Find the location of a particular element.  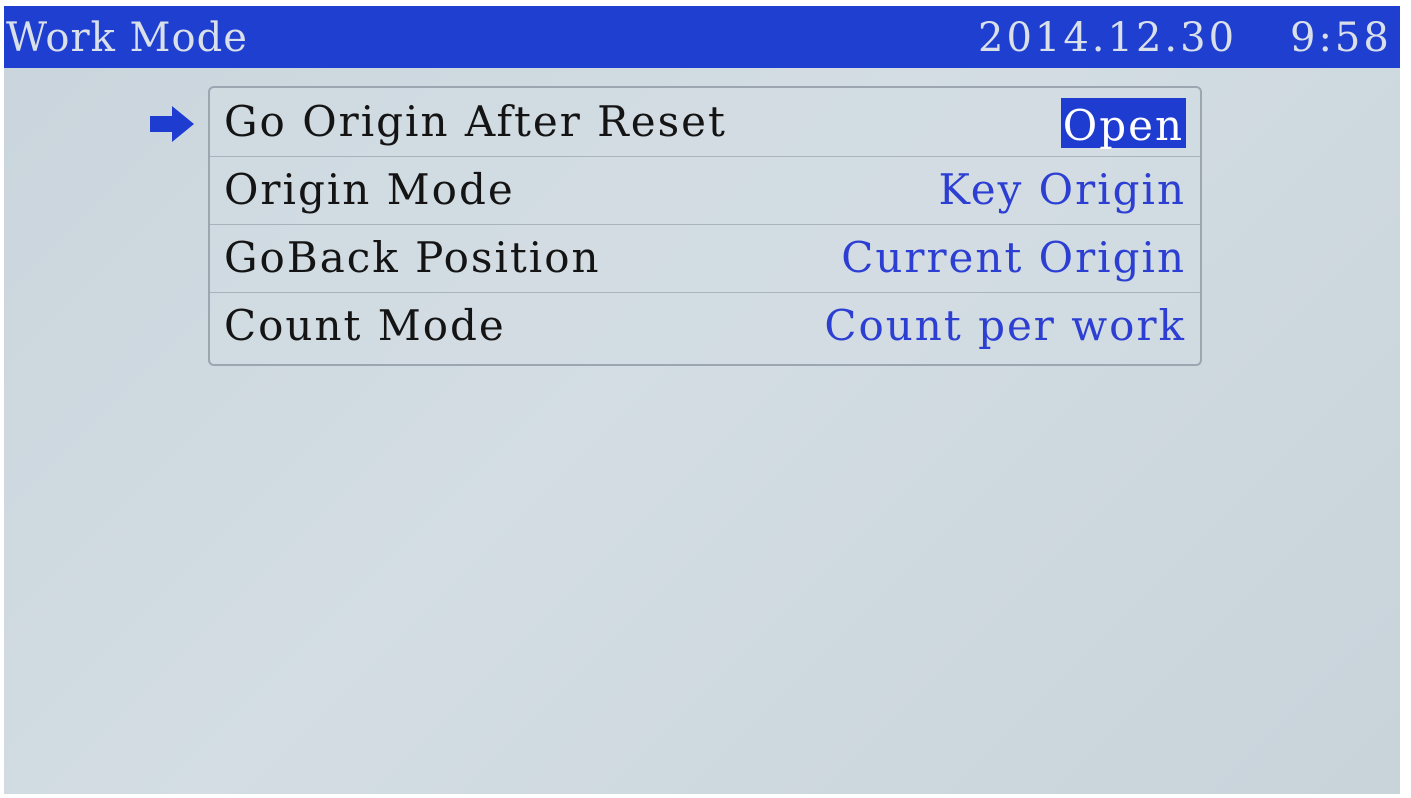

menu-item-label: Origin Mode is located at coordinates (369, 189).